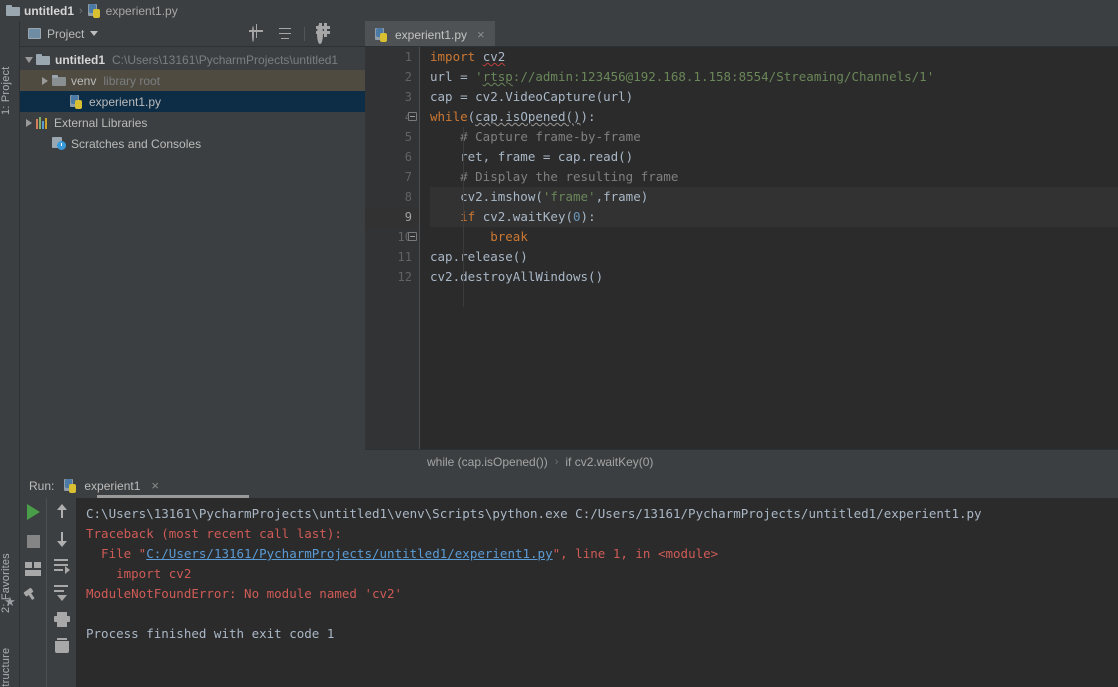 Image resolution: width=1118 pixels, height=687 pixels. Describe the element at coordinates (10, 601) in the screenshot. I see `favorites-star-icon: ★` at that location.